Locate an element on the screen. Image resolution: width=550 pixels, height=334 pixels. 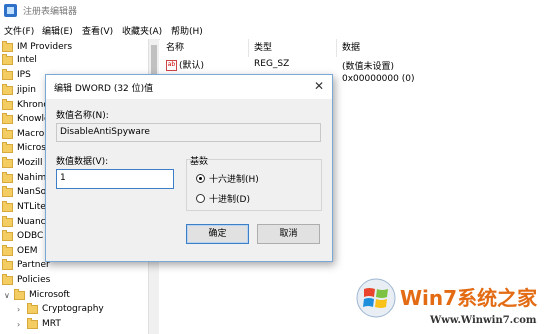
ok-button: 确定 is located at coordinates (217, 234).